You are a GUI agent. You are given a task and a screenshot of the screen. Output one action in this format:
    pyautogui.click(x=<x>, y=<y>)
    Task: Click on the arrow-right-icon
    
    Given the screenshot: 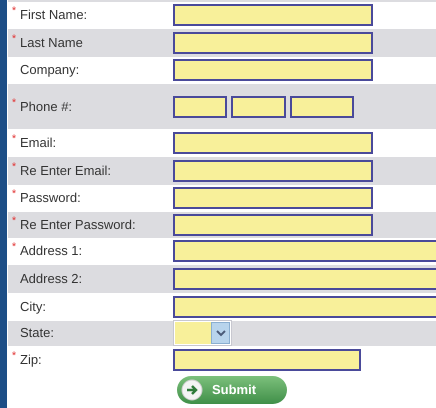 What is the action you would take?
    pyautogui.click(x=192, y=389)
    